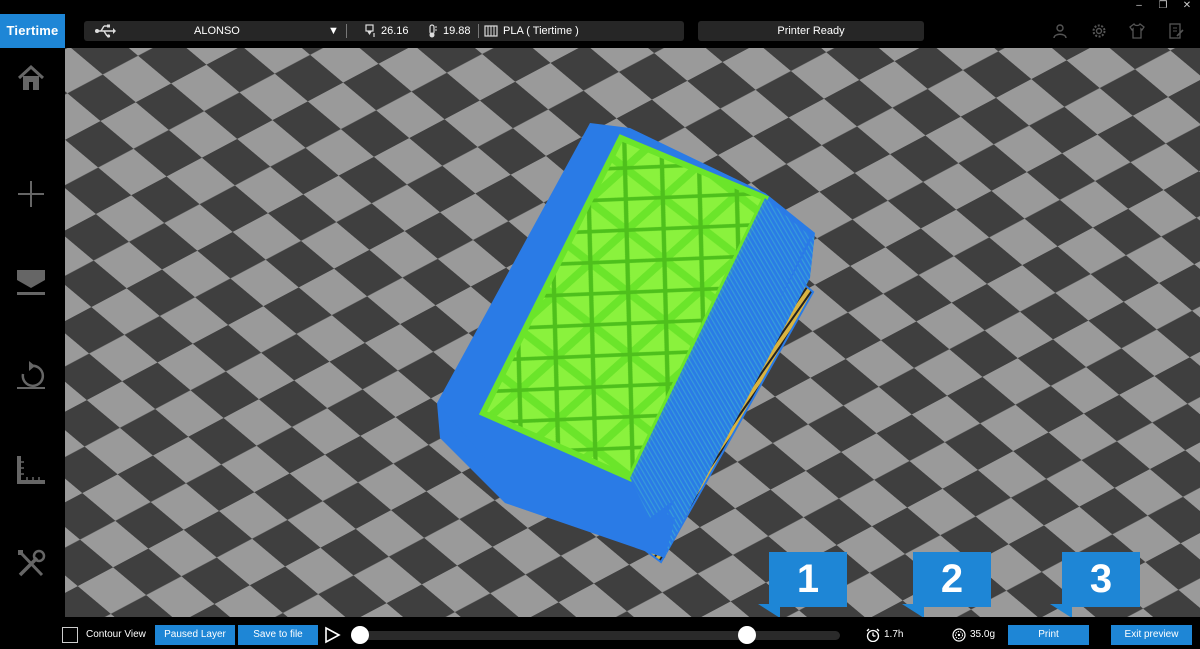  I want to click on filament-spool-icon, so click(959, 635).